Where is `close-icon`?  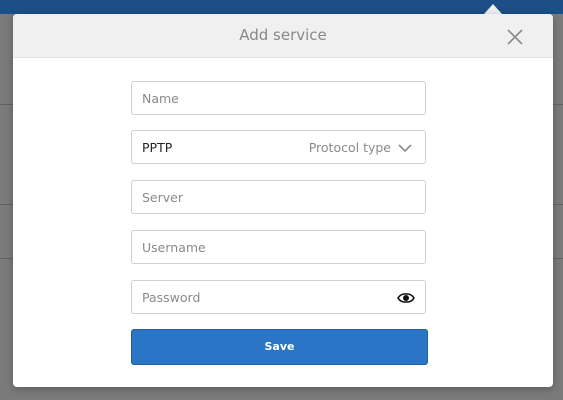
close-icon is located at coordinates (515, 37).